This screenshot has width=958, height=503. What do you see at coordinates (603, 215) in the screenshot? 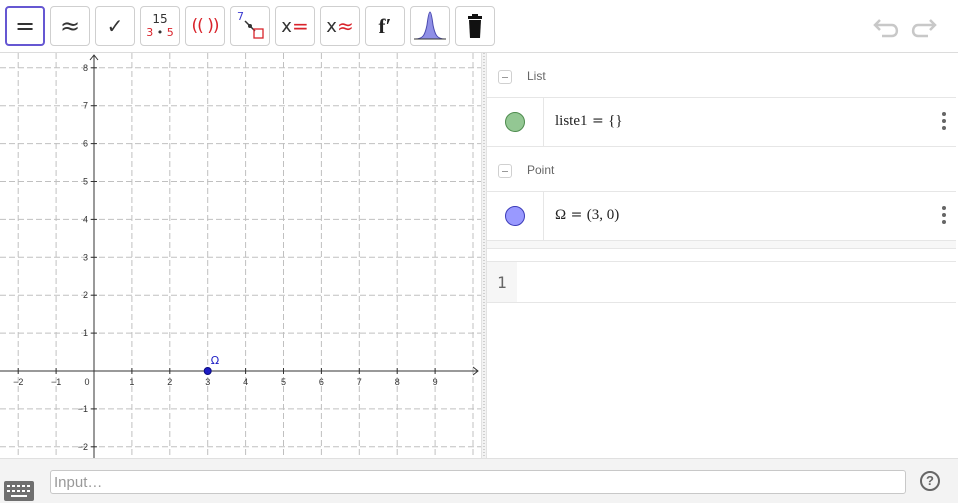
I see `object-value: (3, 0)` at bounding box center [603, 215].